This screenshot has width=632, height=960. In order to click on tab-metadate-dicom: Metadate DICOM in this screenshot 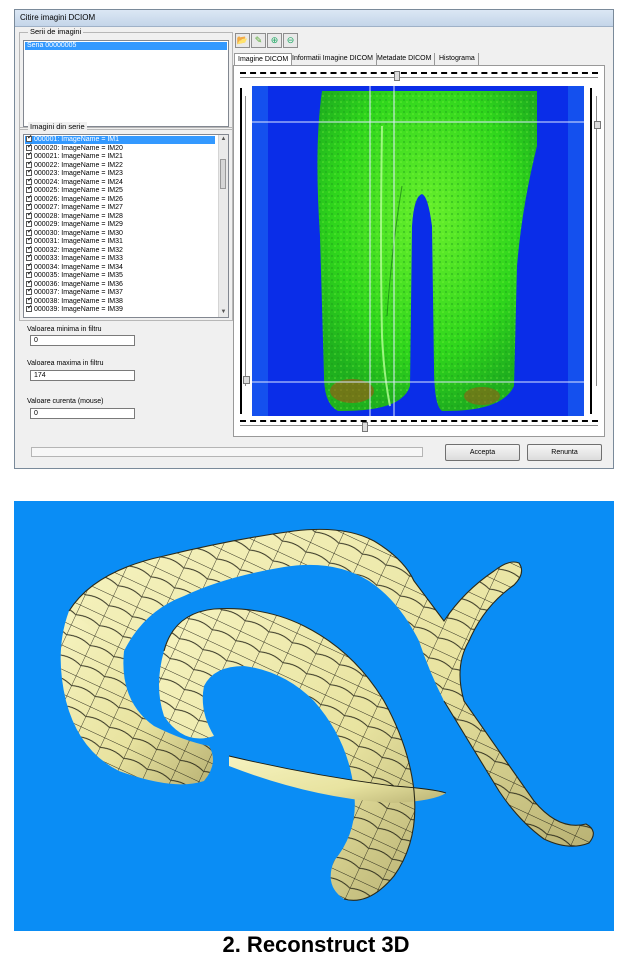, I will do `click(405, 59)`.